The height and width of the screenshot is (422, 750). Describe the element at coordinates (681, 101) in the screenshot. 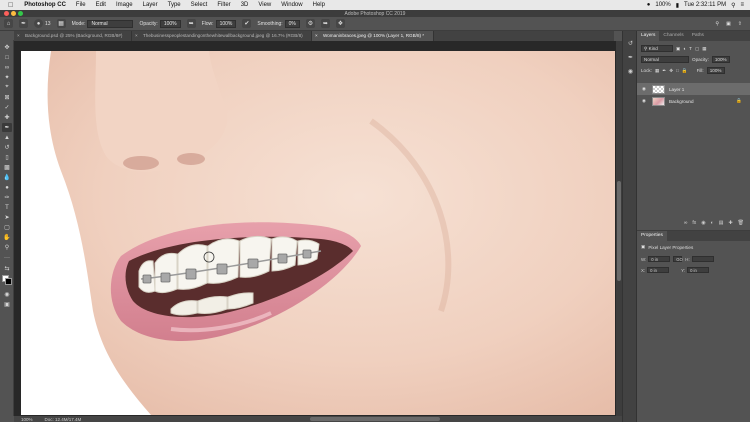

I see `layer-name: Background` at that location.